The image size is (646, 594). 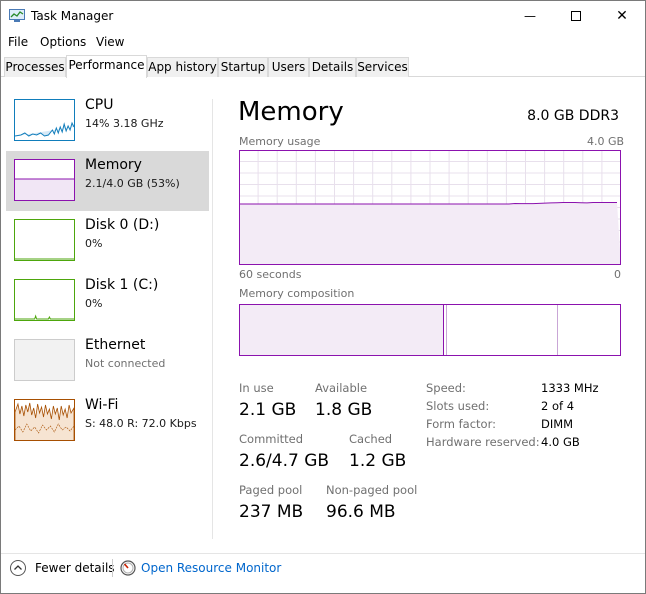 What do you see at coordinates (446, 330) in the screenshot?
I see `composition-modified` at bounding box center [446, 330].